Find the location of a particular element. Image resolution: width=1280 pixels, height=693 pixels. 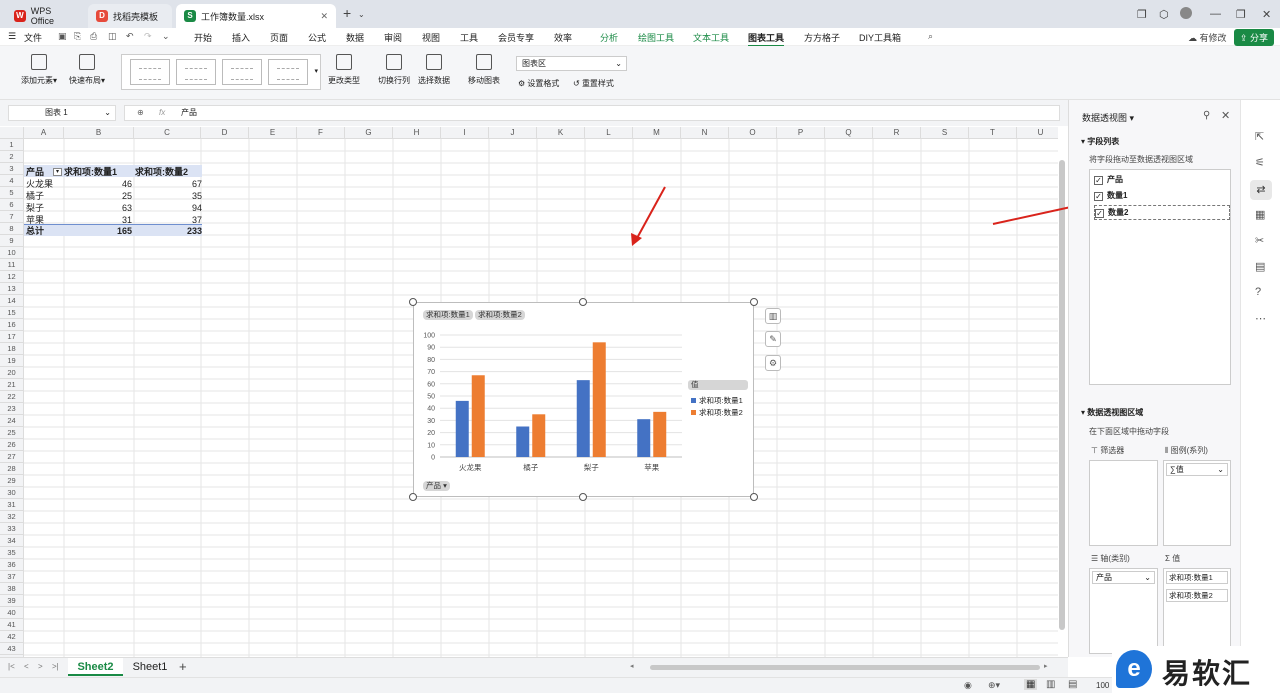

fx-icon: fx is located at coordinates (162, 113).